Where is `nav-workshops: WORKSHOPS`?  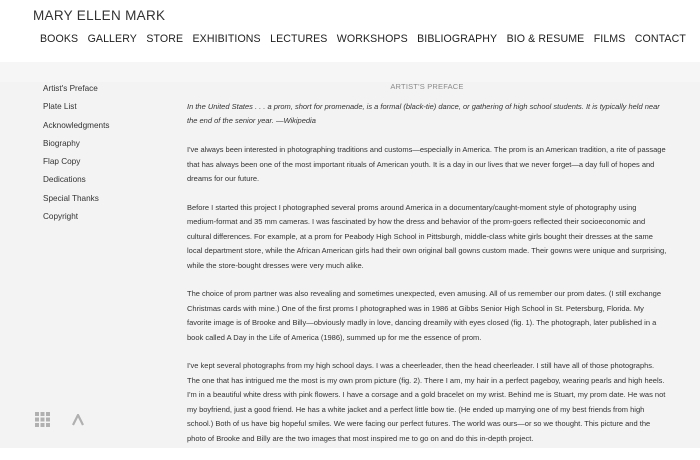
nav-workshops: WORKSHOPS is located at coordinates (372, 39).